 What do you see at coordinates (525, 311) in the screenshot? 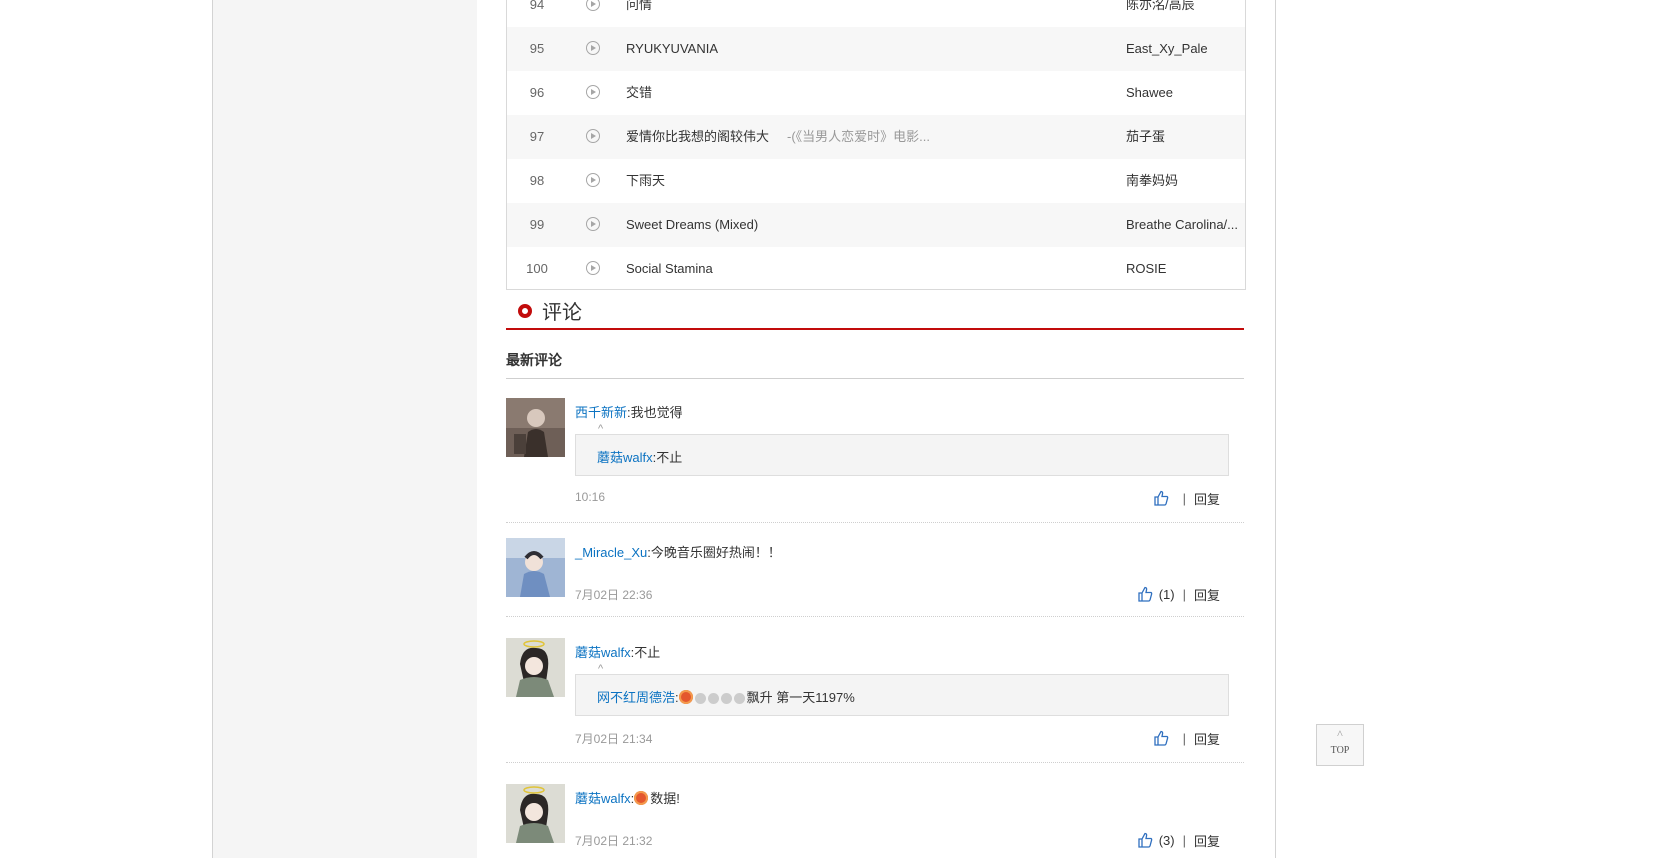
I see `section-bullet-icon` at bounding box center [525, 311].